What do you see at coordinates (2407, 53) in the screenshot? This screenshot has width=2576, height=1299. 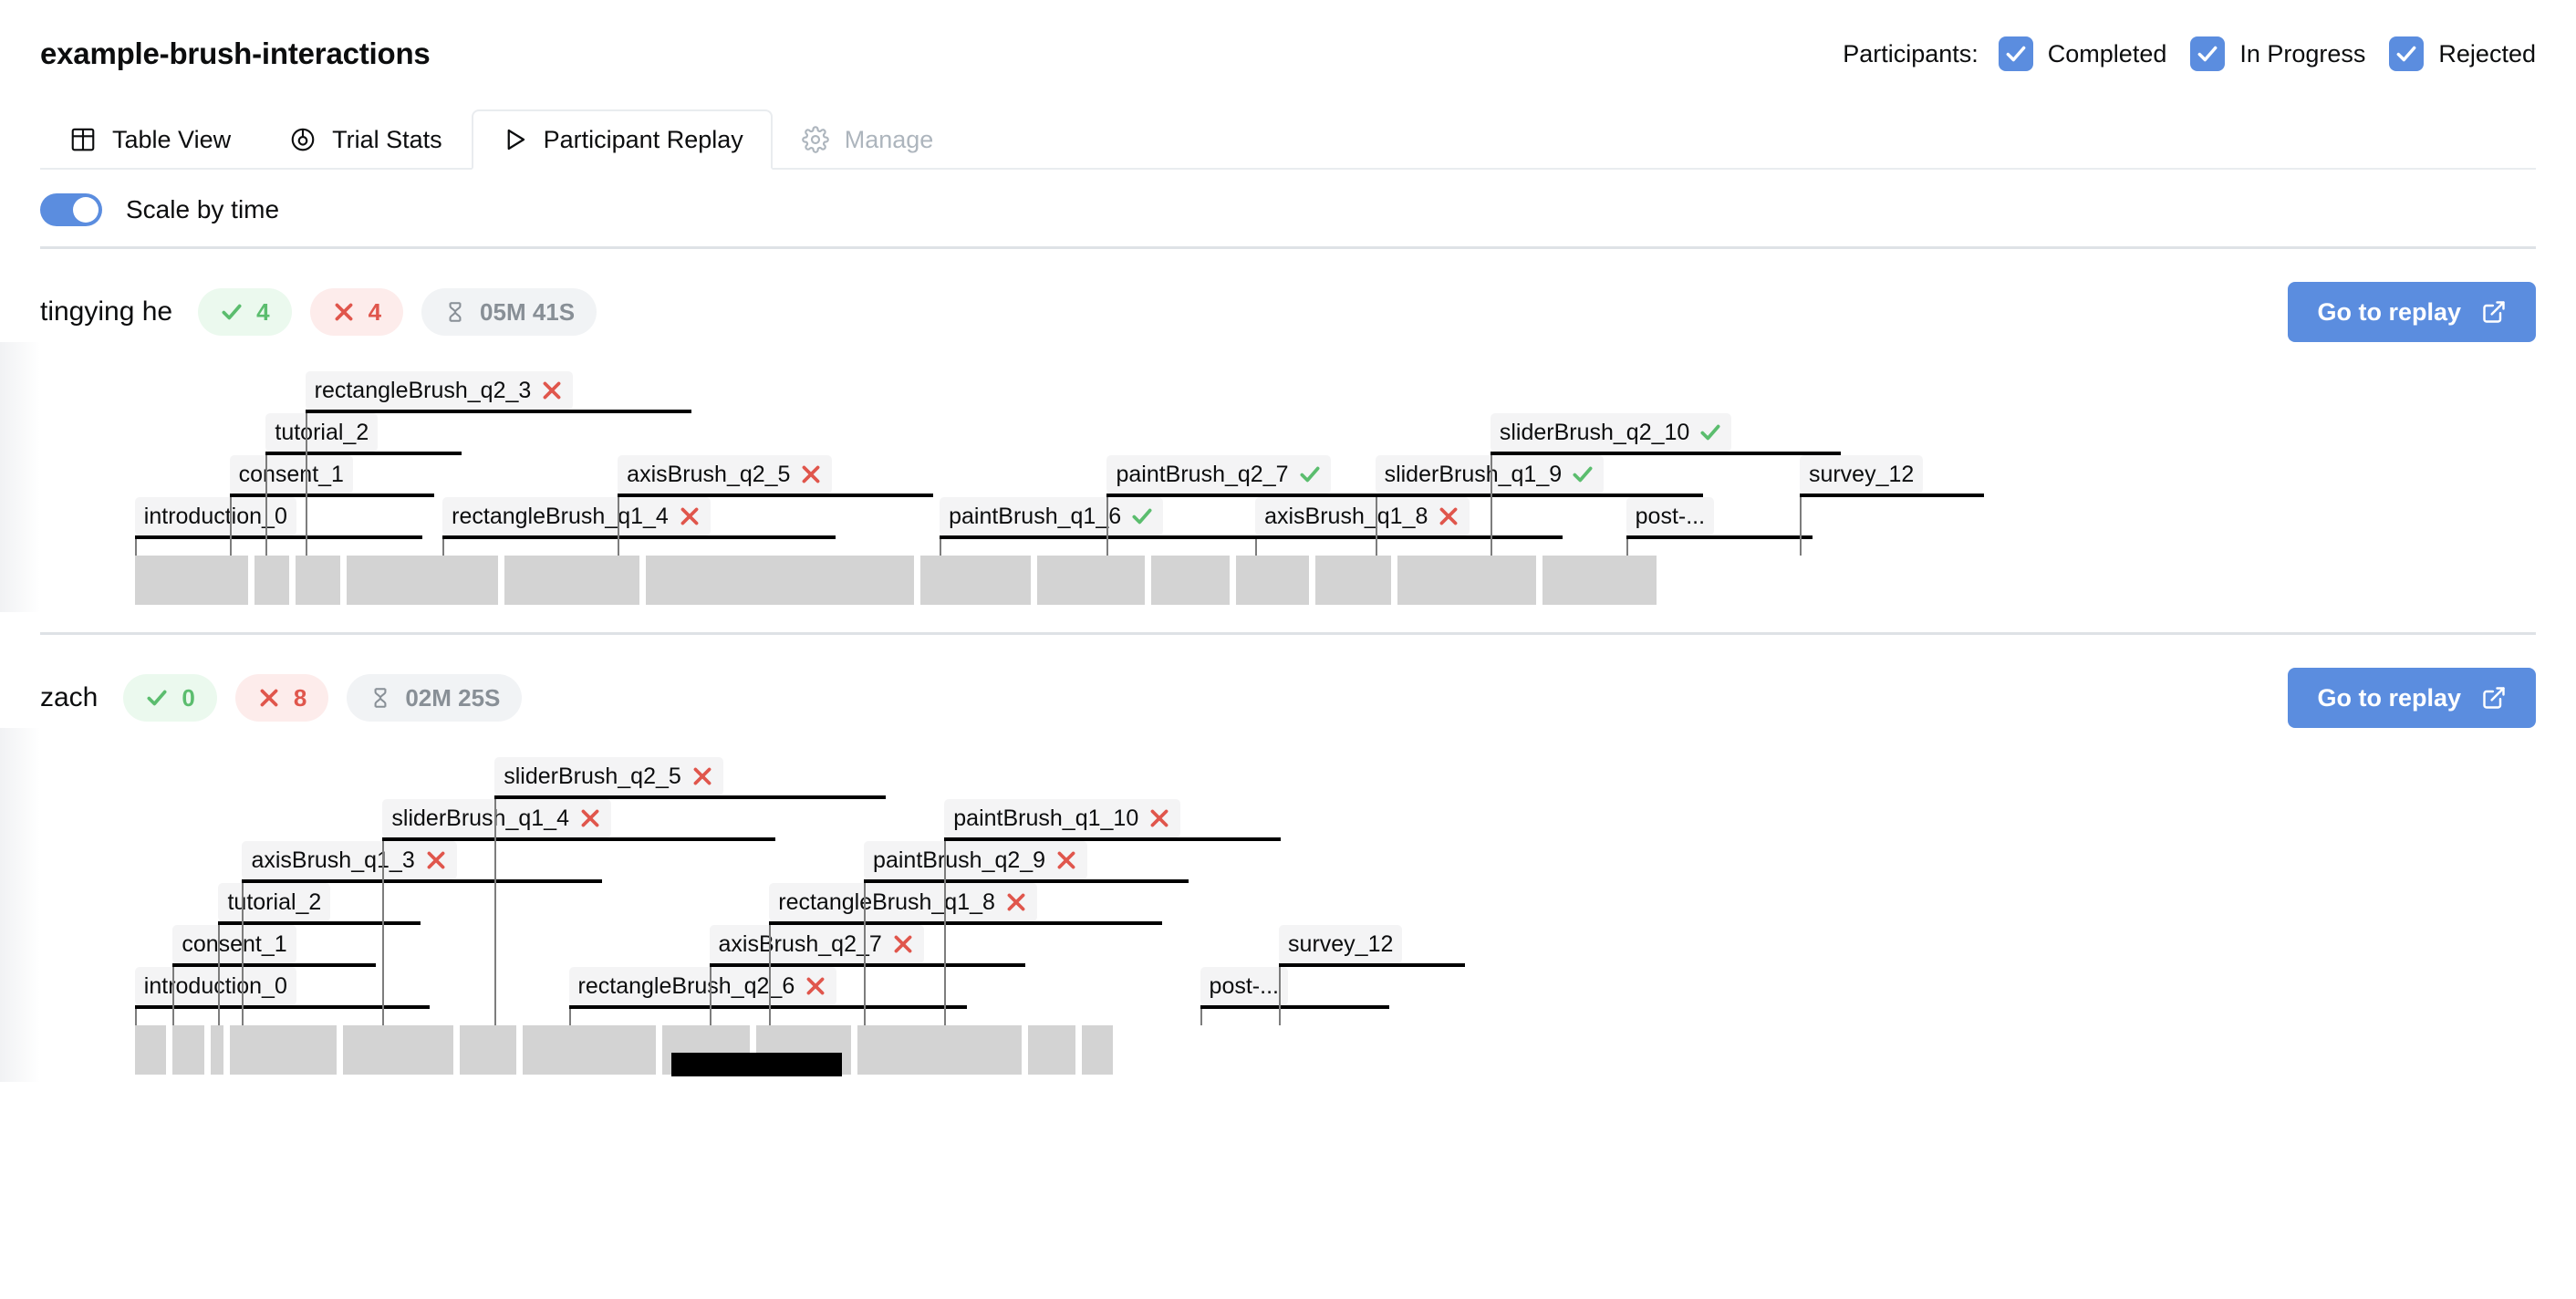 I see `checkbox-rejected` at bounding box center [2407, 53].